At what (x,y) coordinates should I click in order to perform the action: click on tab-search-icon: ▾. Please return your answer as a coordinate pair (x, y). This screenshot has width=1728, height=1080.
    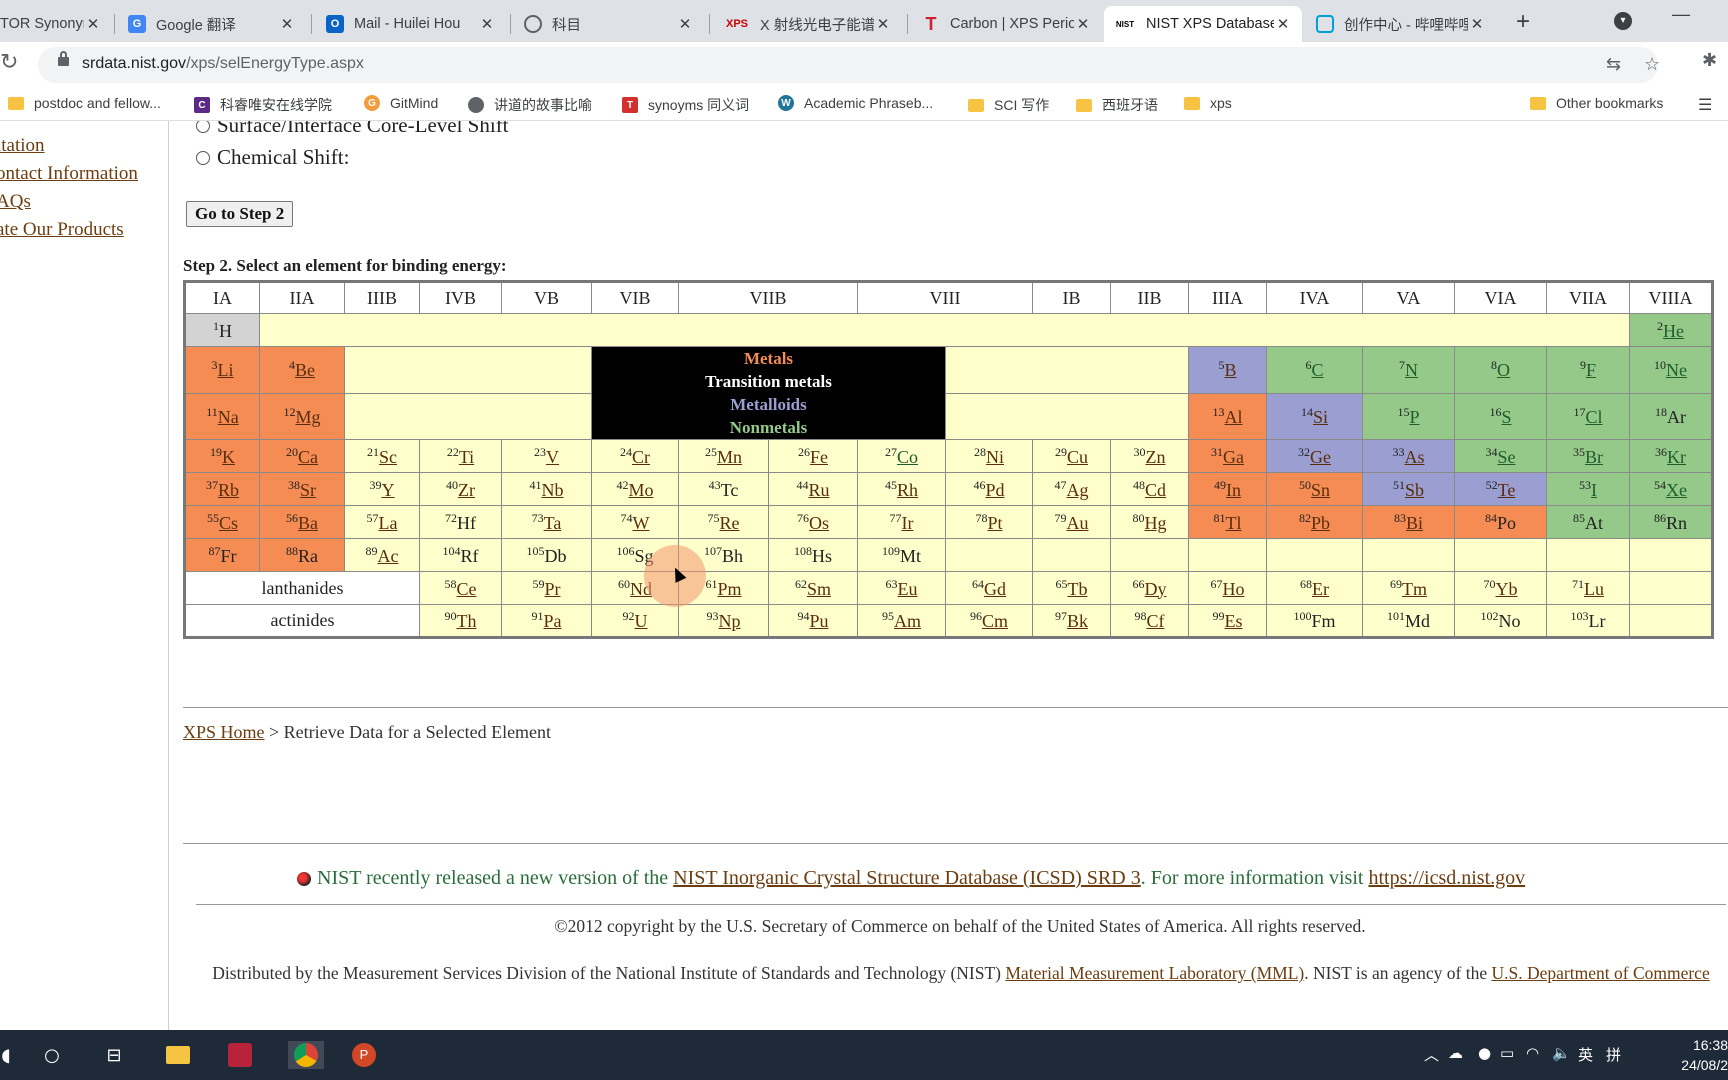
    Looking at the image, I should click on (1623, 21).